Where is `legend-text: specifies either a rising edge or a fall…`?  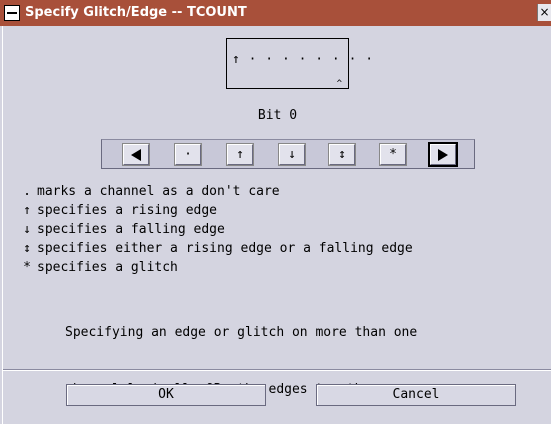 legend-text: specifies either a rising edge or a fall… is located at coordinates (225, 248).